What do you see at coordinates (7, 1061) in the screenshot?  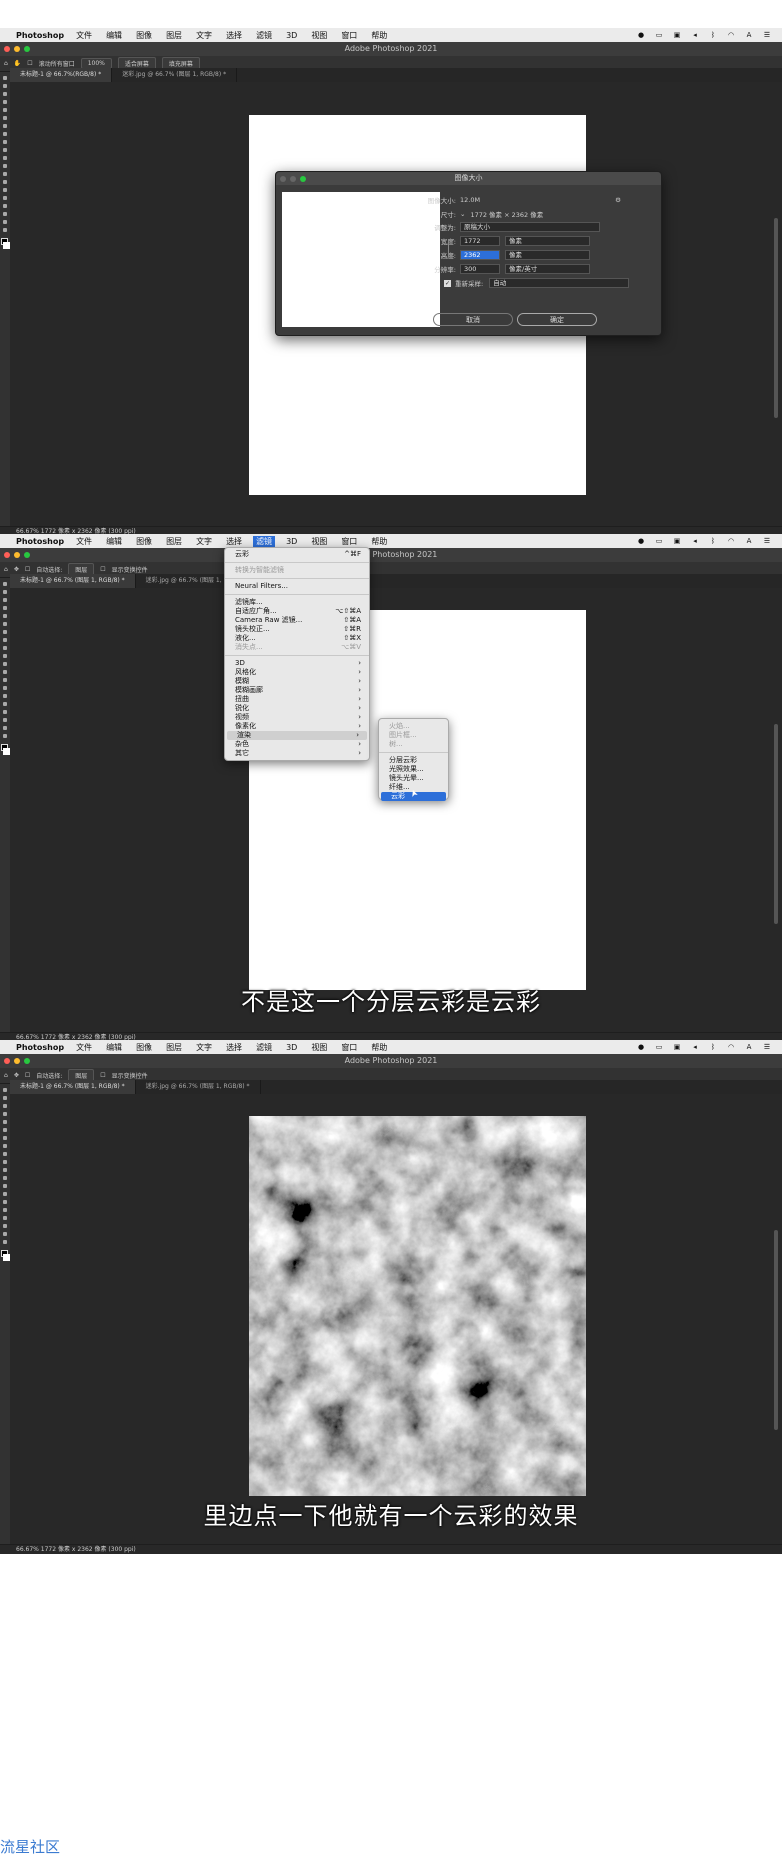 I see `close-button` at bounding box center [7, 1061].